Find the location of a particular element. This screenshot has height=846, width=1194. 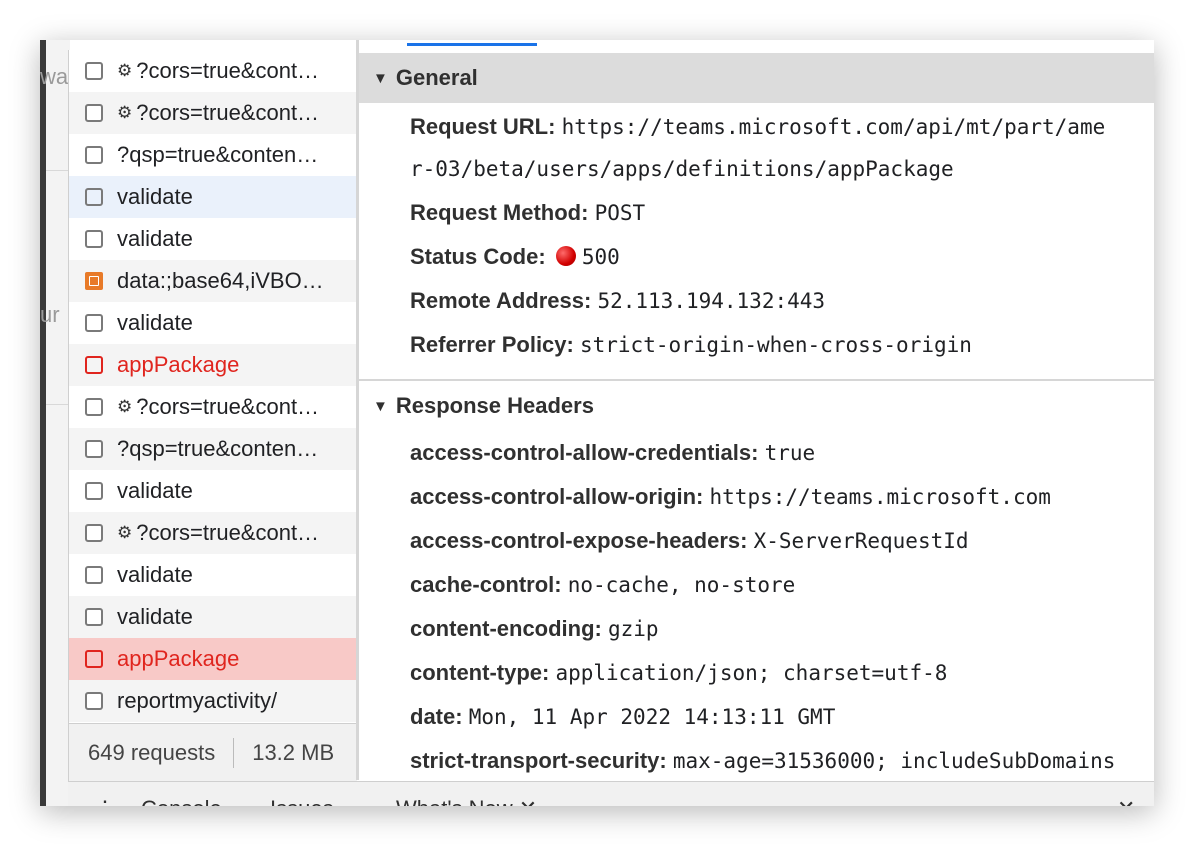

close-icon: ✕ is located at coordinates (528, 801).